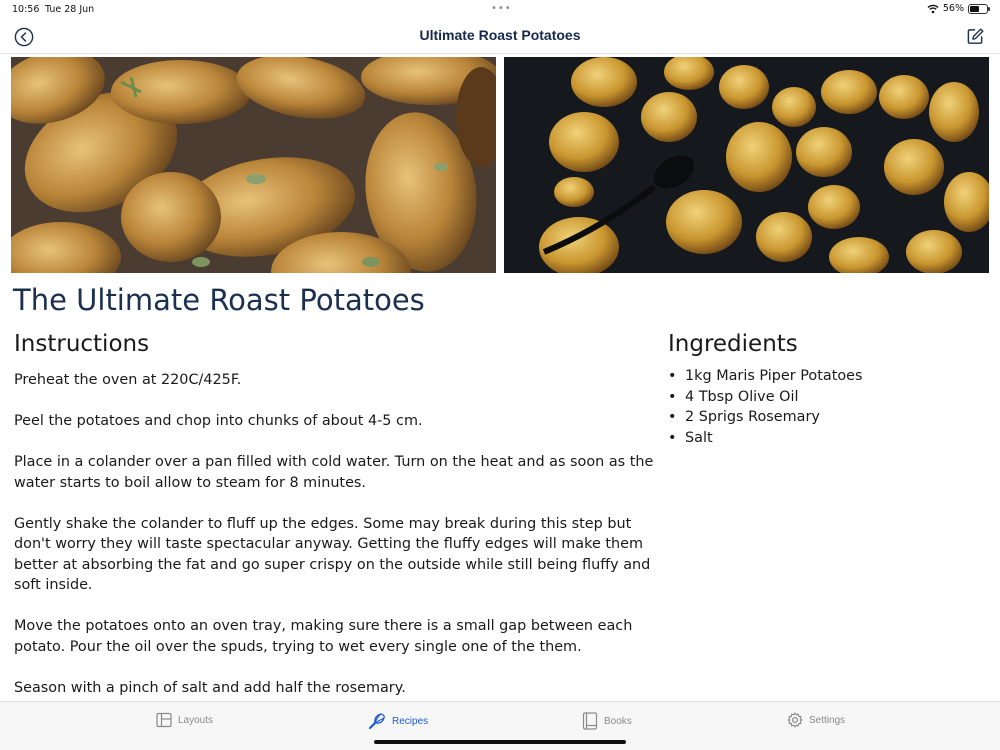 This screenshot has width=1000, height=750. I want to click on battery-percent: 56%, so click(953, 8).